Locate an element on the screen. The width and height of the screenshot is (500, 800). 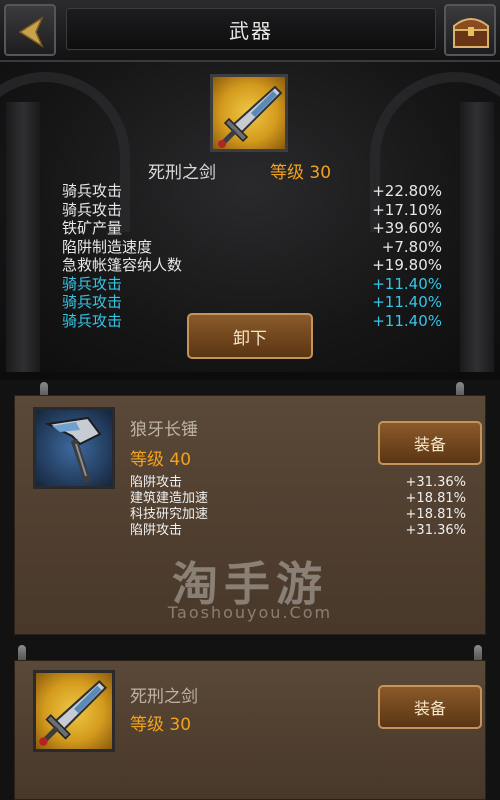
title-plate: 武器 is located at coordinates (251, 29).